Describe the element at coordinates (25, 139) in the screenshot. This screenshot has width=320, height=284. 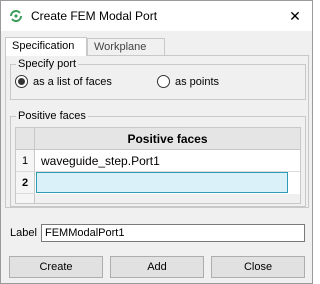
I see `table-corner` at that location.